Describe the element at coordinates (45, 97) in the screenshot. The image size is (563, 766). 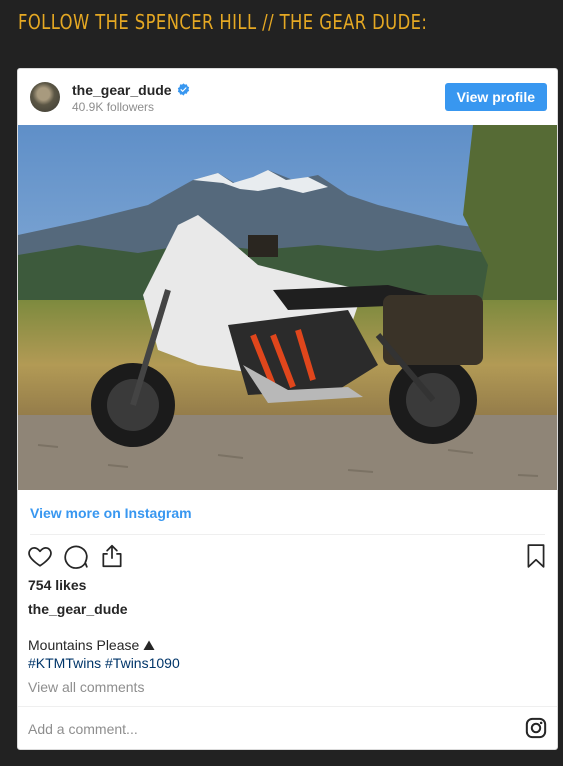
I see `avatar` at that location.